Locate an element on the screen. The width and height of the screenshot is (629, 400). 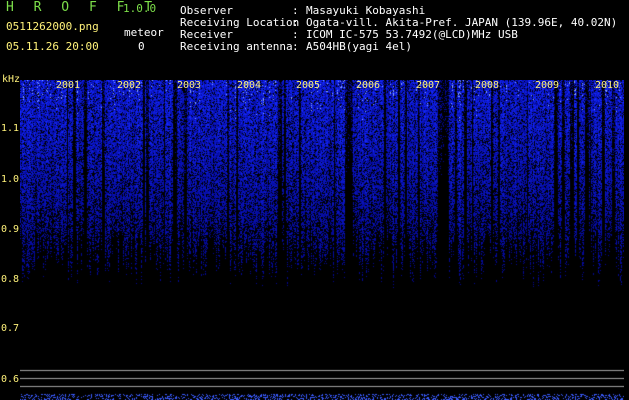
frequency-unit-label: kHz is located at coordinates (11, 79).